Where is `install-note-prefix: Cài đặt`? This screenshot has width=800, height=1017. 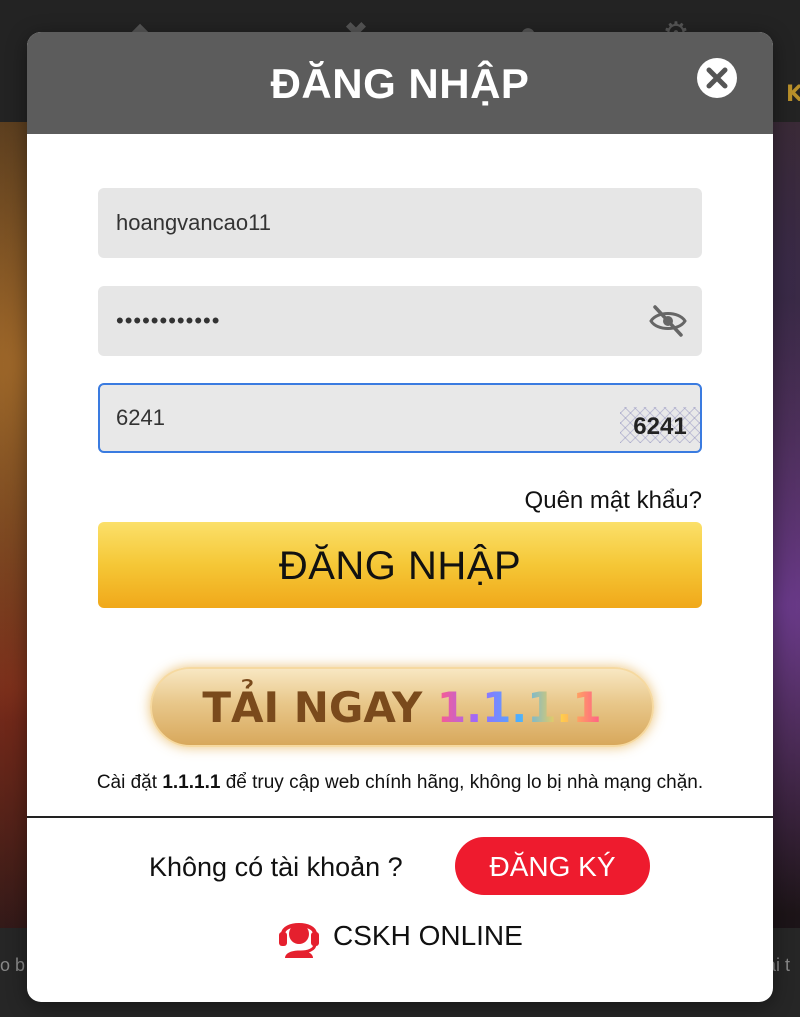 install-note-prefix: Cài đặt is located at coordinates (127, 782).